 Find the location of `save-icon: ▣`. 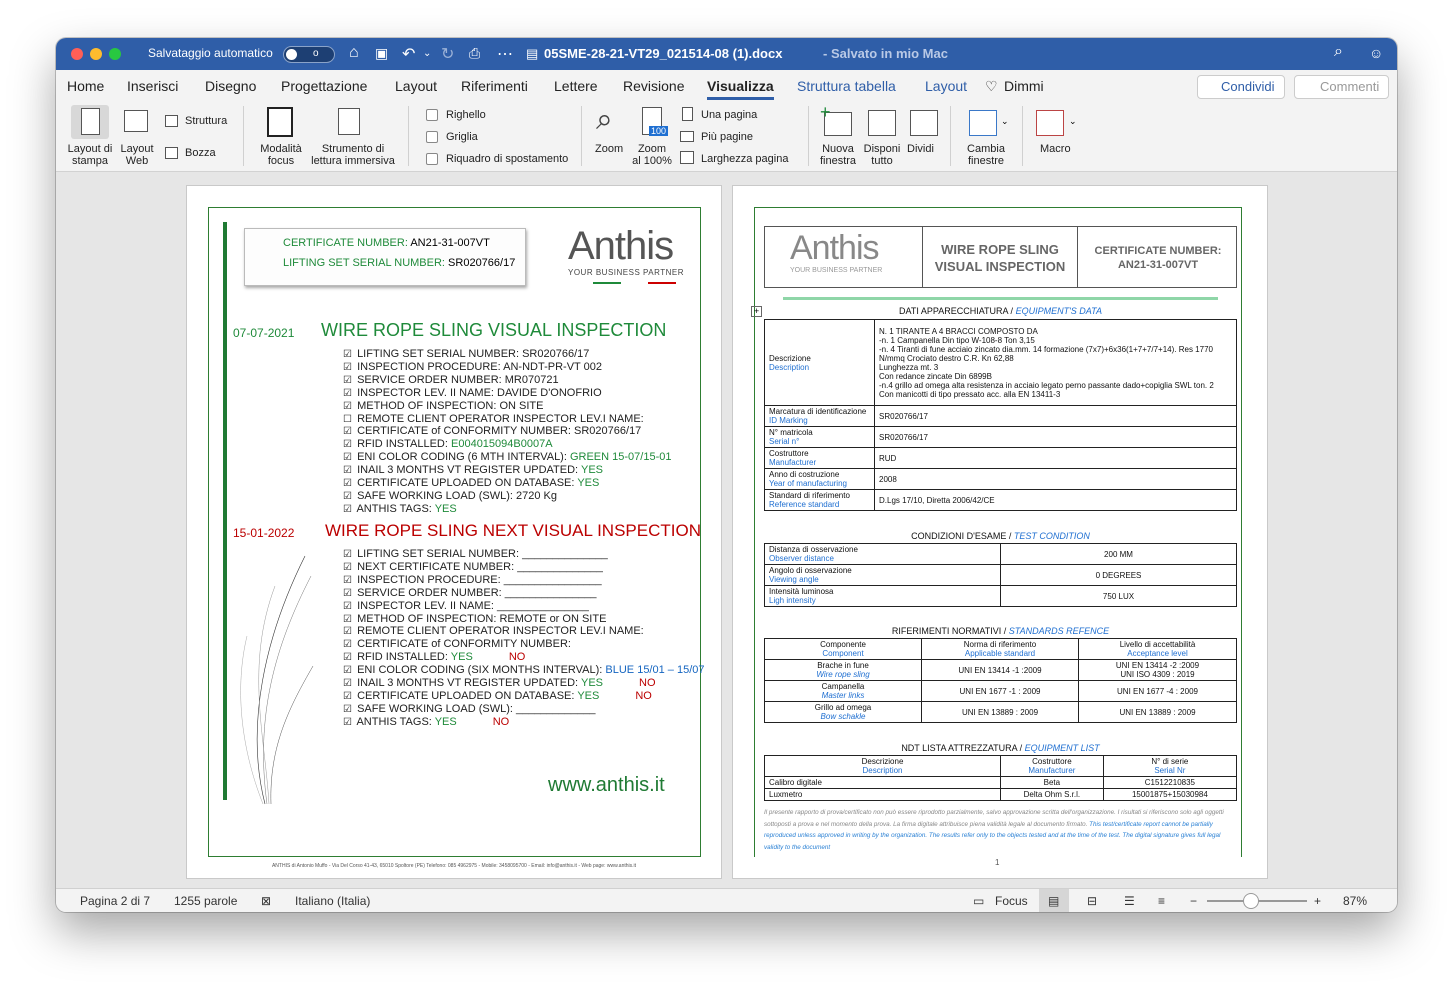

save-icon: ▣ is located at coordinates (381, 53).